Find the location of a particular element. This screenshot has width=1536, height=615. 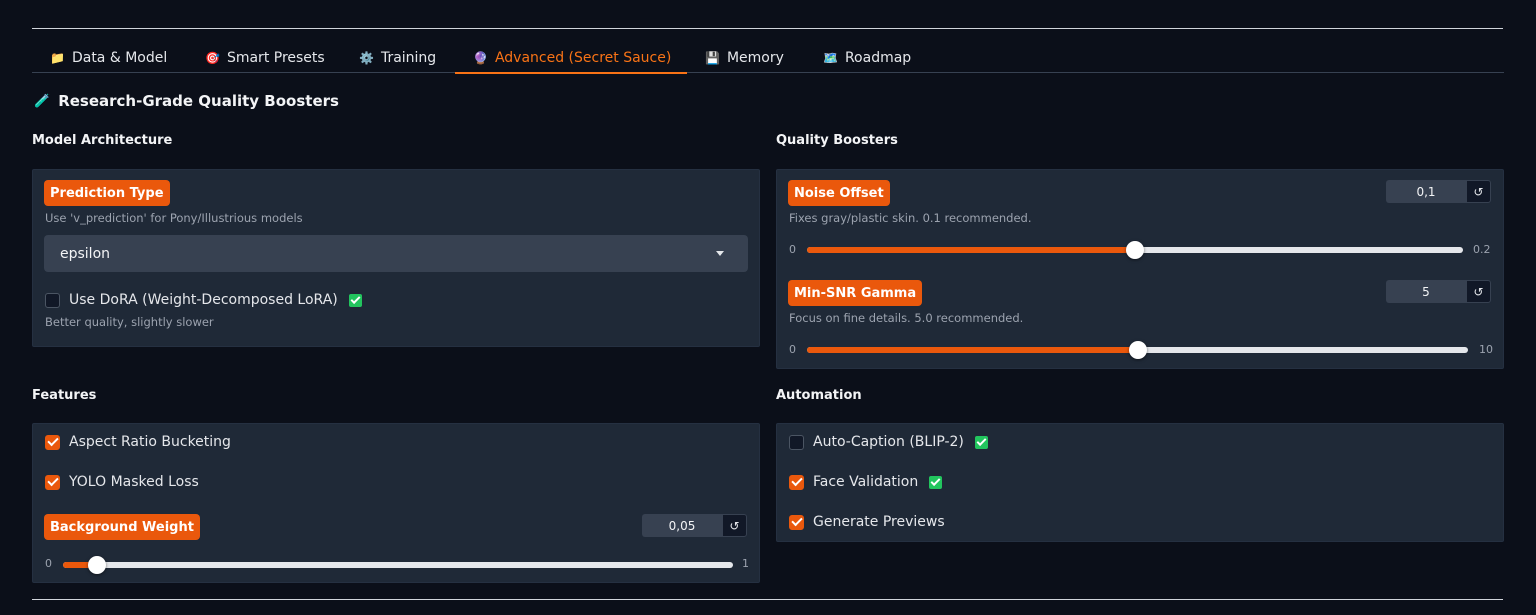

background-weight-input: 0,05 is located at coordinates (682, 525).